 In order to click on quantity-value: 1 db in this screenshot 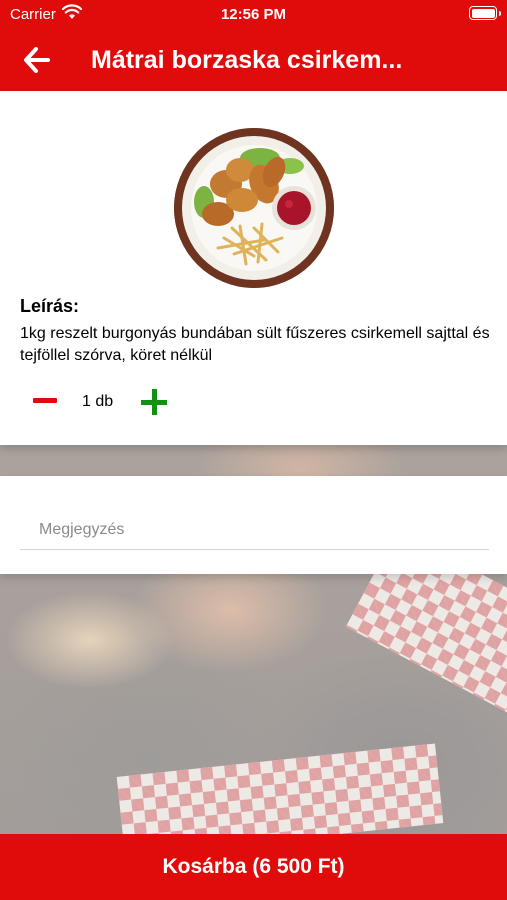, I will do `click(98, 401)`.